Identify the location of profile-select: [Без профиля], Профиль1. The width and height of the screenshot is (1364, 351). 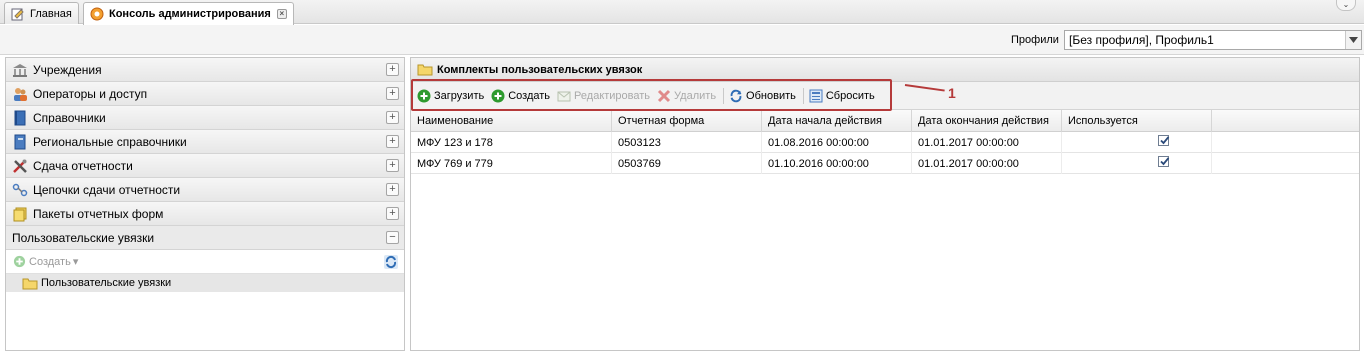
(1213, 40).